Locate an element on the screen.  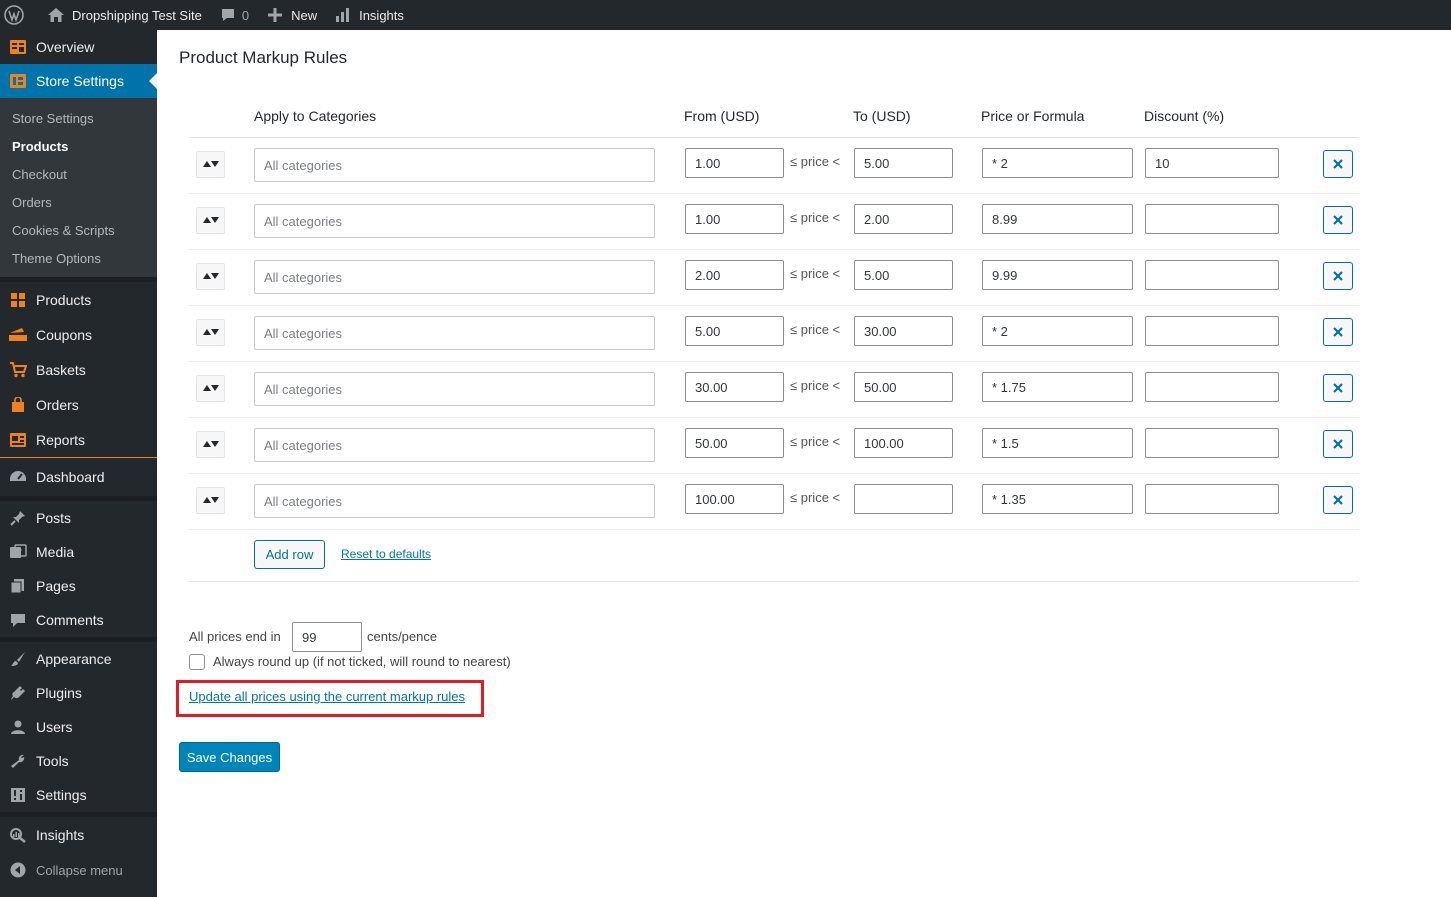
sidebar-item-overview: Overview is located at coordinates (78, 47).